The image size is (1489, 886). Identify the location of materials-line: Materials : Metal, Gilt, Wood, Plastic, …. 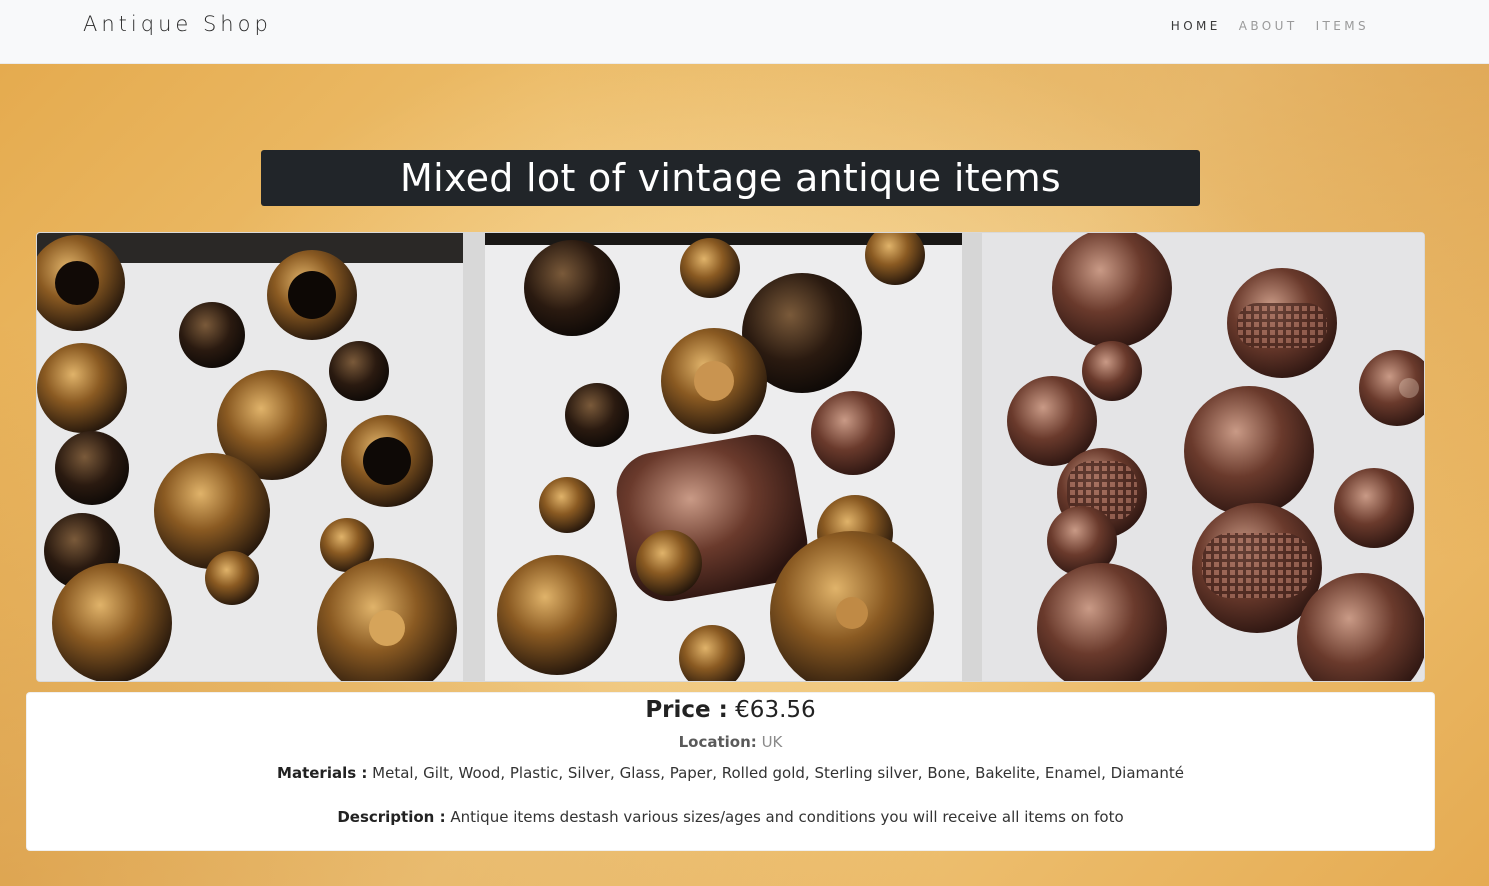
(730, 773).